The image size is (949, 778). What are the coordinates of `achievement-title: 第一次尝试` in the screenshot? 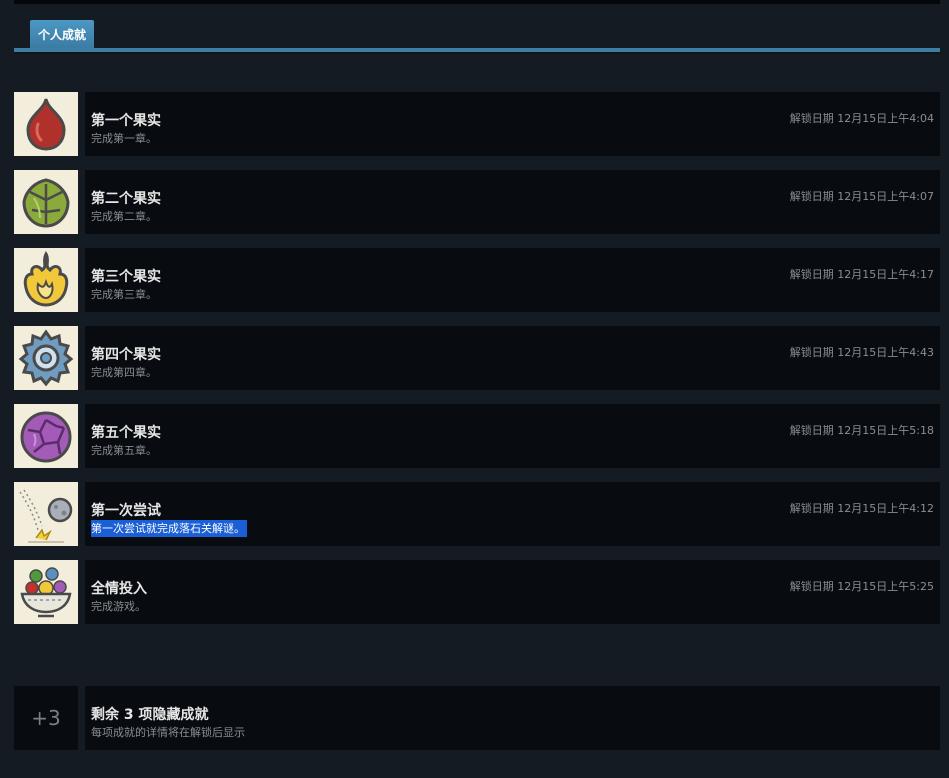 It's located at (126, 511).